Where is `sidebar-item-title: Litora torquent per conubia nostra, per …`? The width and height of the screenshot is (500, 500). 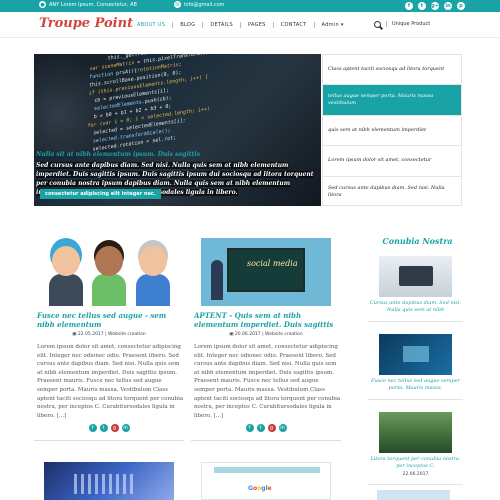 sidebar-item-title: Litora torquent per conubia nostra, per … is located at coordinates (415, 463).